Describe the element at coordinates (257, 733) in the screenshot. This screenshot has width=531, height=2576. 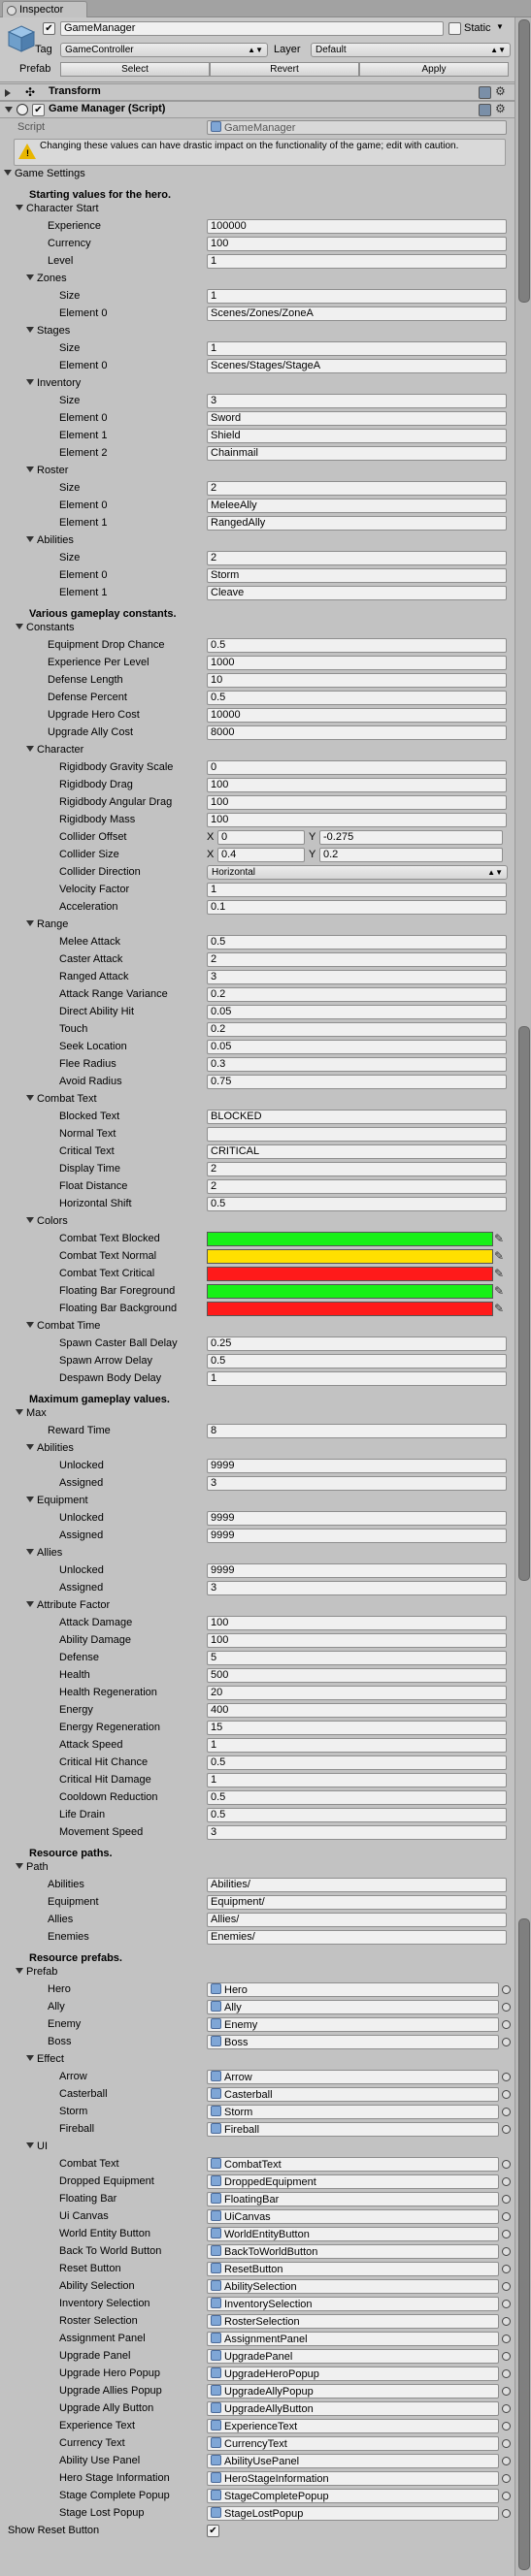
I see `property-upgrade-ally-cost: Upgrade Ally Cost 8000` at that location.